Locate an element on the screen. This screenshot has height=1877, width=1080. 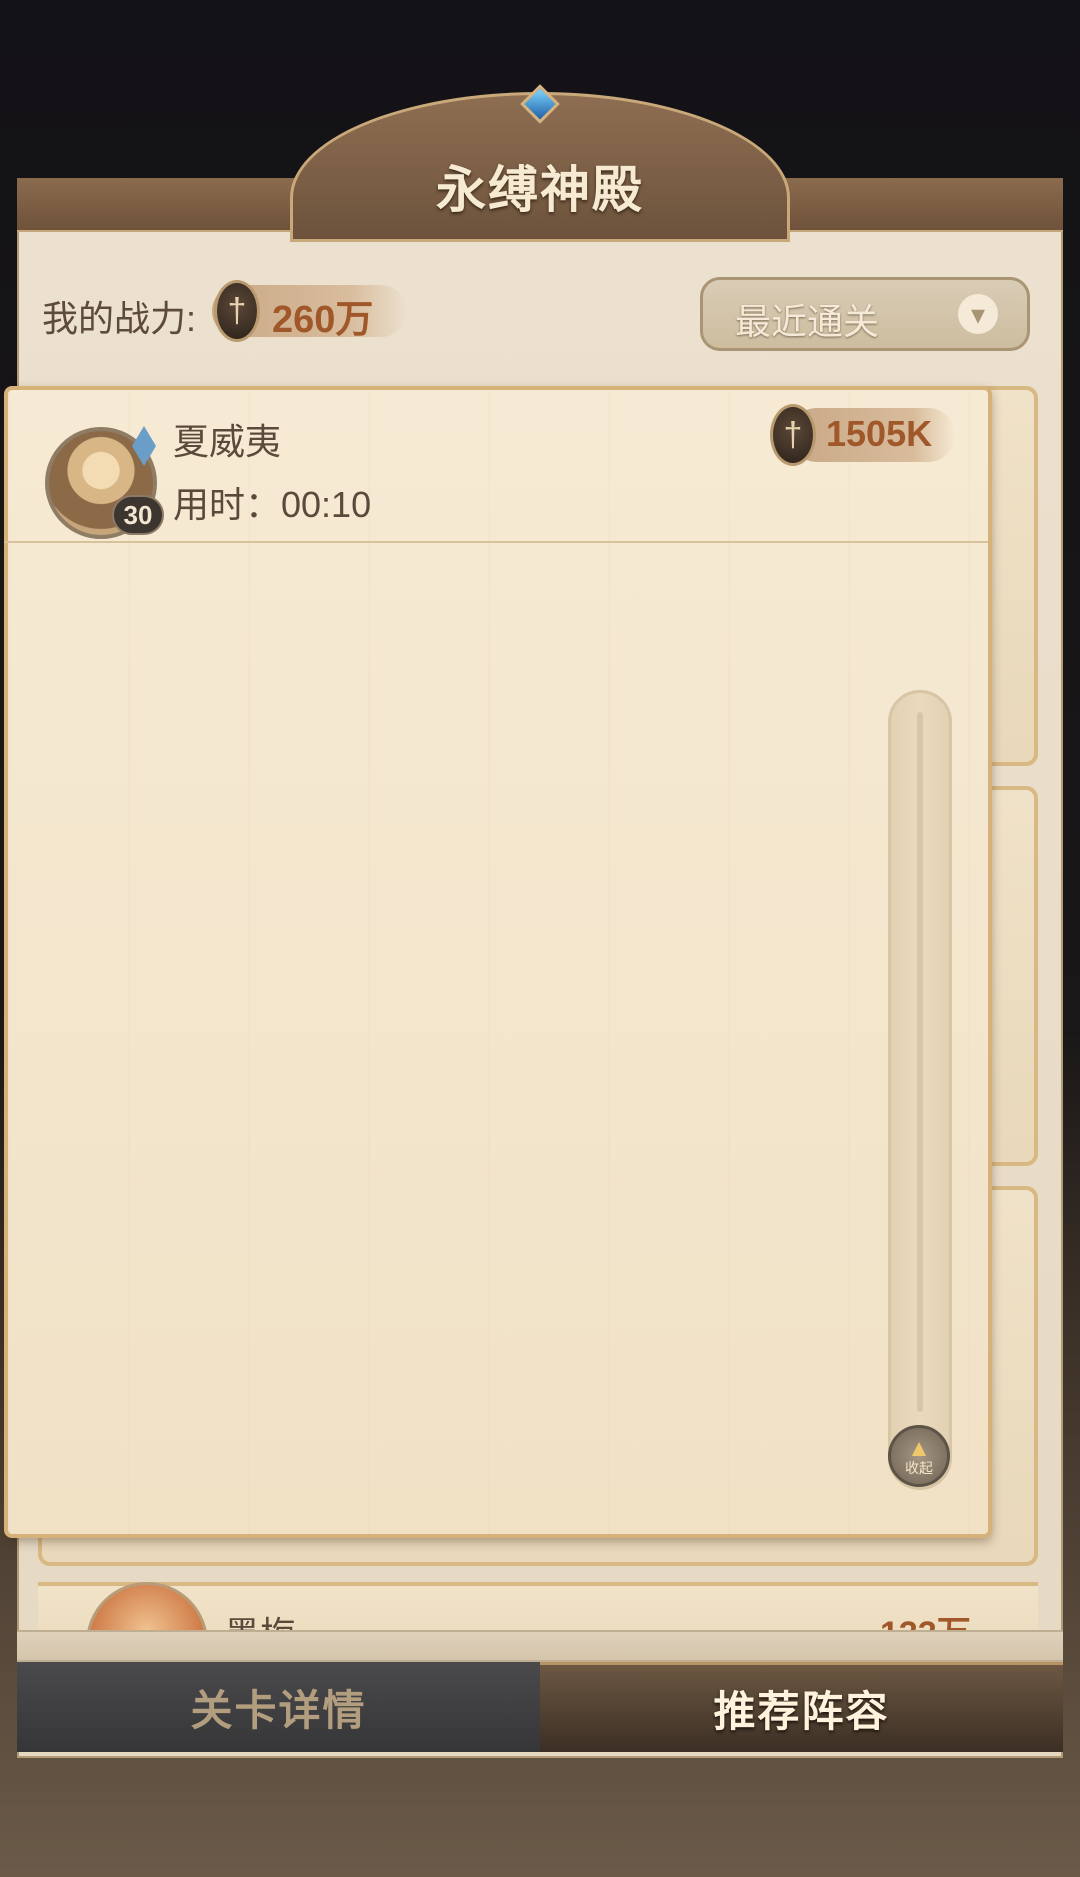
time-label: 用时： is located at coordinates (227, 504).